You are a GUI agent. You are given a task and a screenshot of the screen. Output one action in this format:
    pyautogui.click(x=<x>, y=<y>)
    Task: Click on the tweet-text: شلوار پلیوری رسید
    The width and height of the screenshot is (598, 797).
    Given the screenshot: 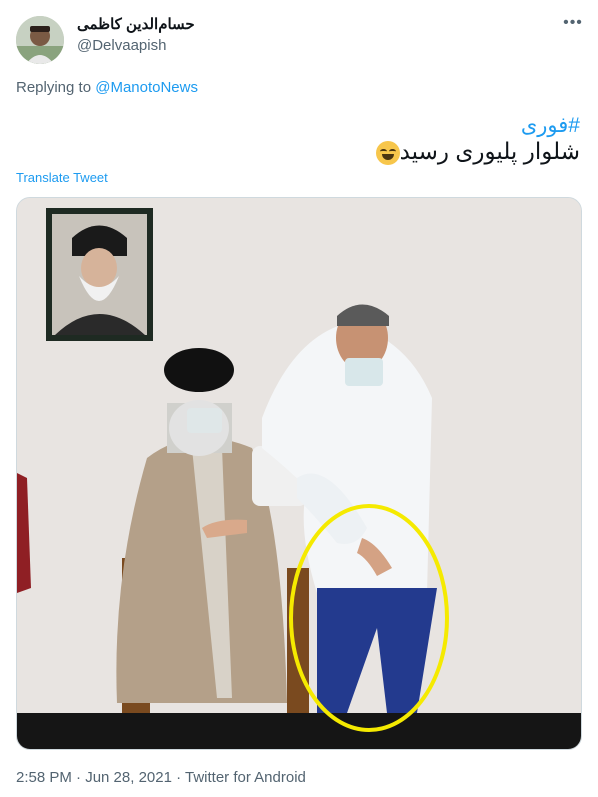 What is the action you would take?
    pyautogui.click(x=290, y=151)
    